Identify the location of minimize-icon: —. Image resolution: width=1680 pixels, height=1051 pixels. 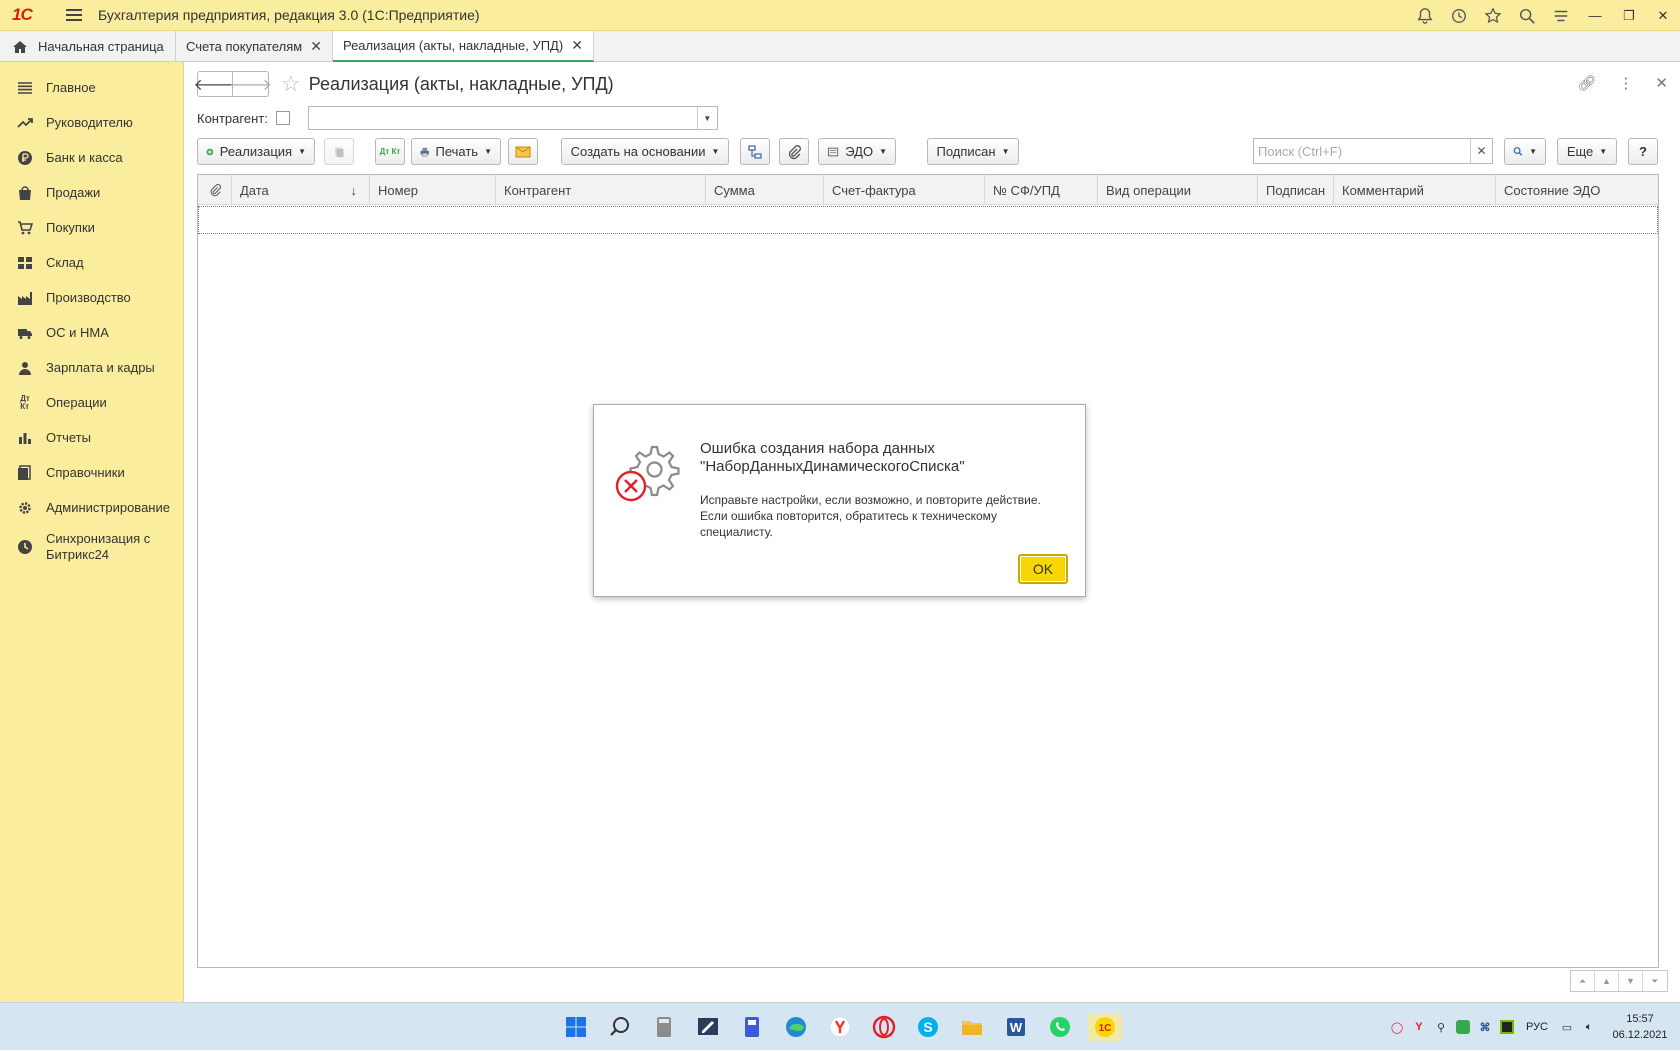
(1595, 15).